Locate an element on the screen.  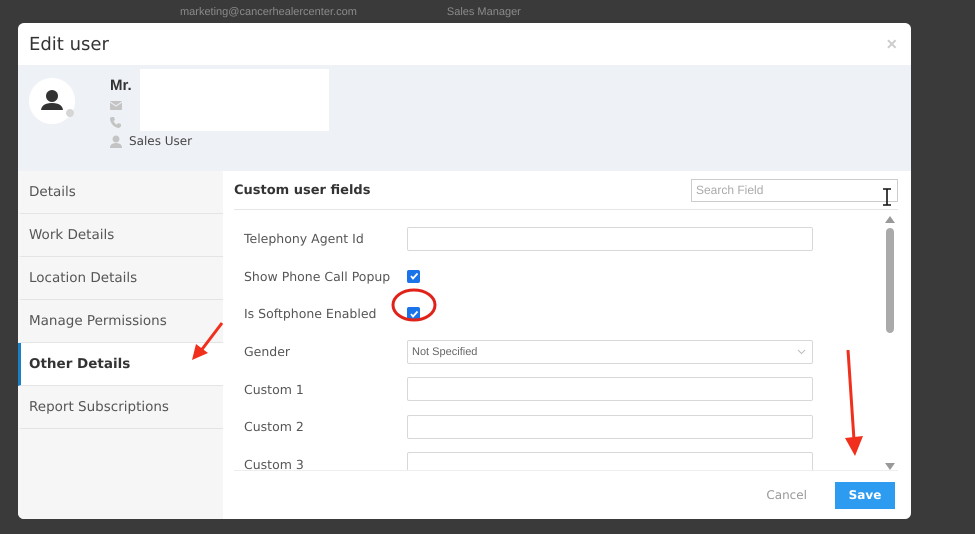
avatar-icon is located at coordinates (53, 102).